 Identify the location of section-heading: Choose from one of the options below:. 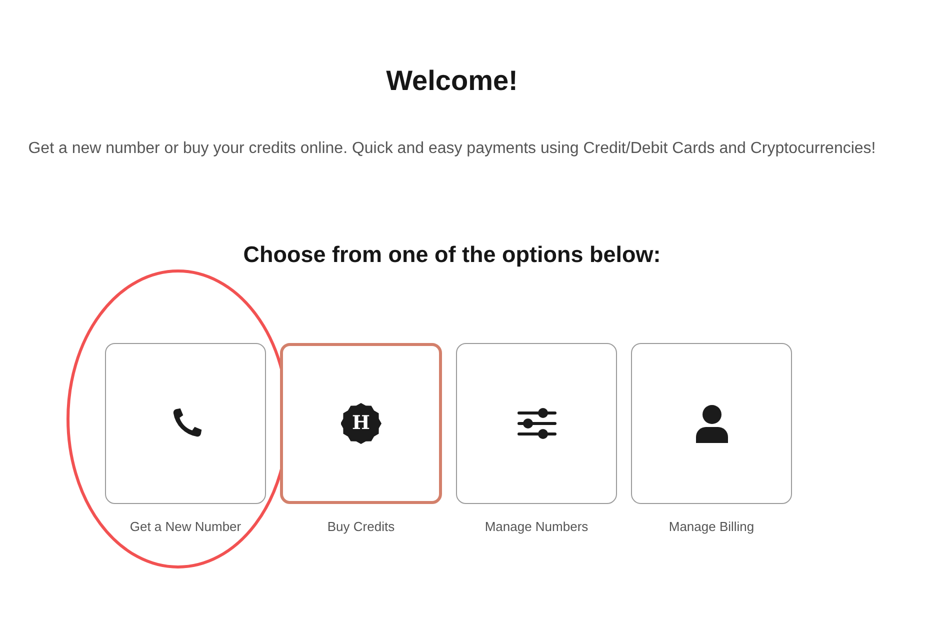
(452, 255).